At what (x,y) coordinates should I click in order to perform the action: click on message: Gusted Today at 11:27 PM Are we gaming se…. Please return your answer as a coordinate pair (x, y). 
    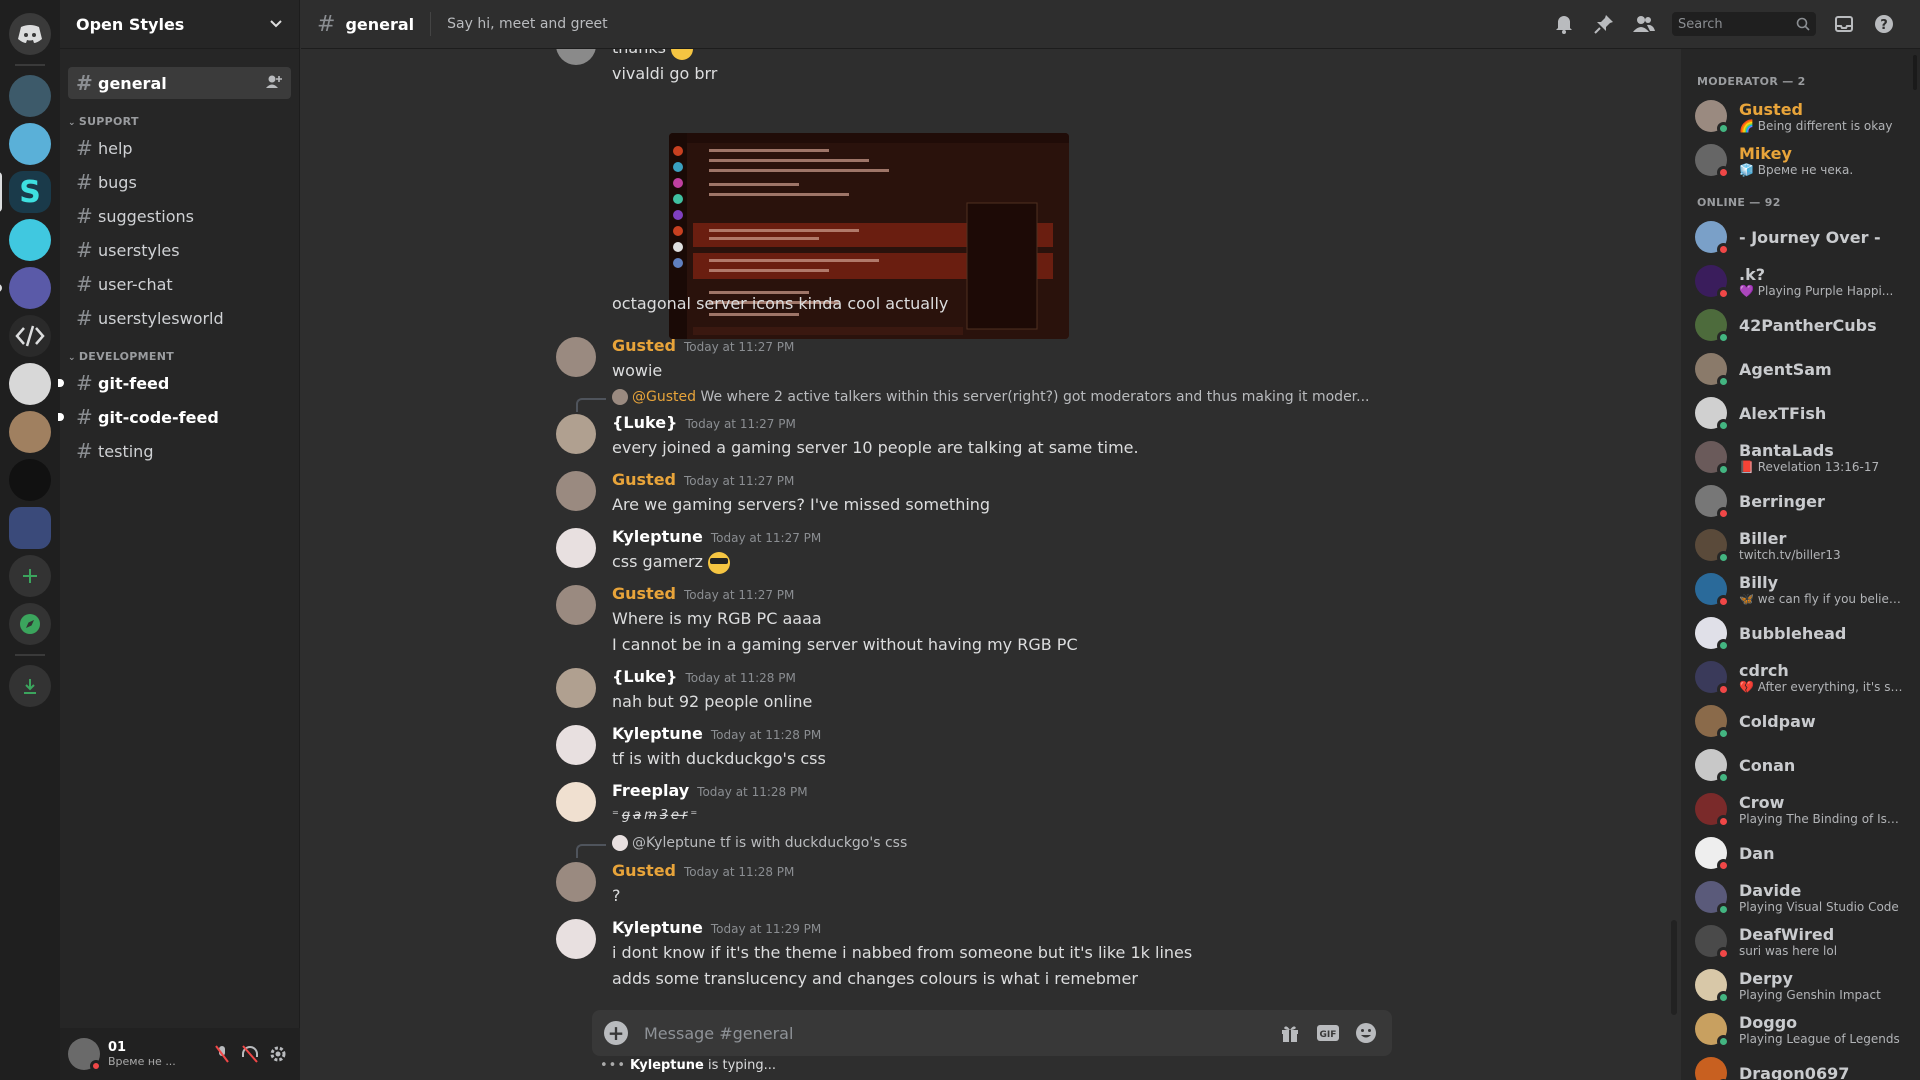
    Looking at the image, I should click on (1084, 493).